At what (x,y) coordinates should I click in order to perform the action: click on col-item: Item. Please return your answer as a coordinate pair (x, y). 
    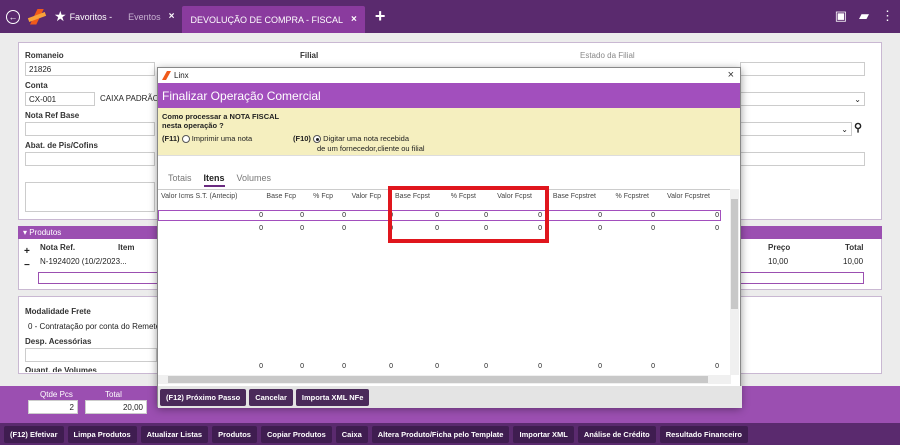
    Looking at the image, I should click on (126, 247).